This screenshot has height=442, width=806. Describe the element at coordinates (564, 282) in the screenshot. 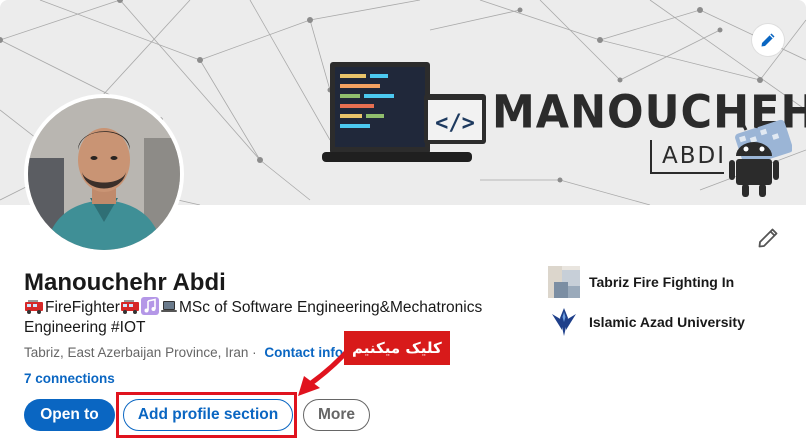

I see `building-placeholder-icon` at that location.